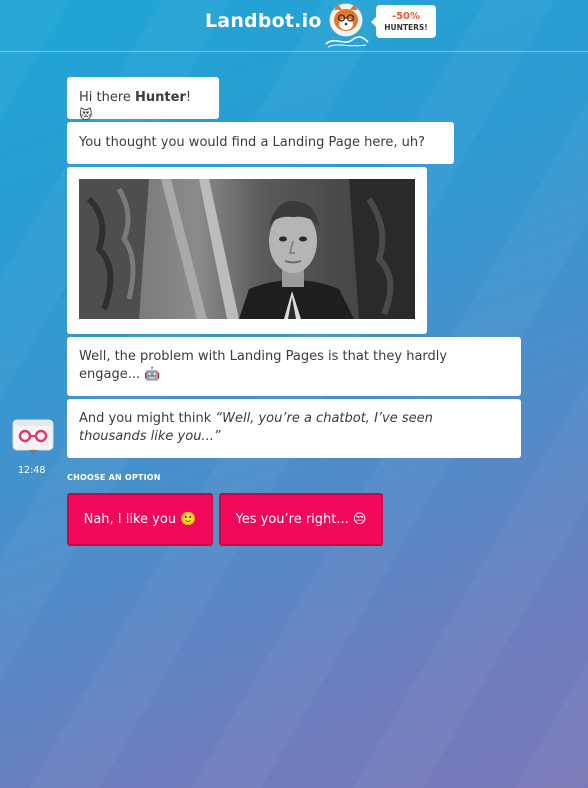 The height and width of the screenshot is (788, 588). Describe the element at coordinates (32, 470) in the screenshot. I see `message-timestamp: 12:48` at that location.